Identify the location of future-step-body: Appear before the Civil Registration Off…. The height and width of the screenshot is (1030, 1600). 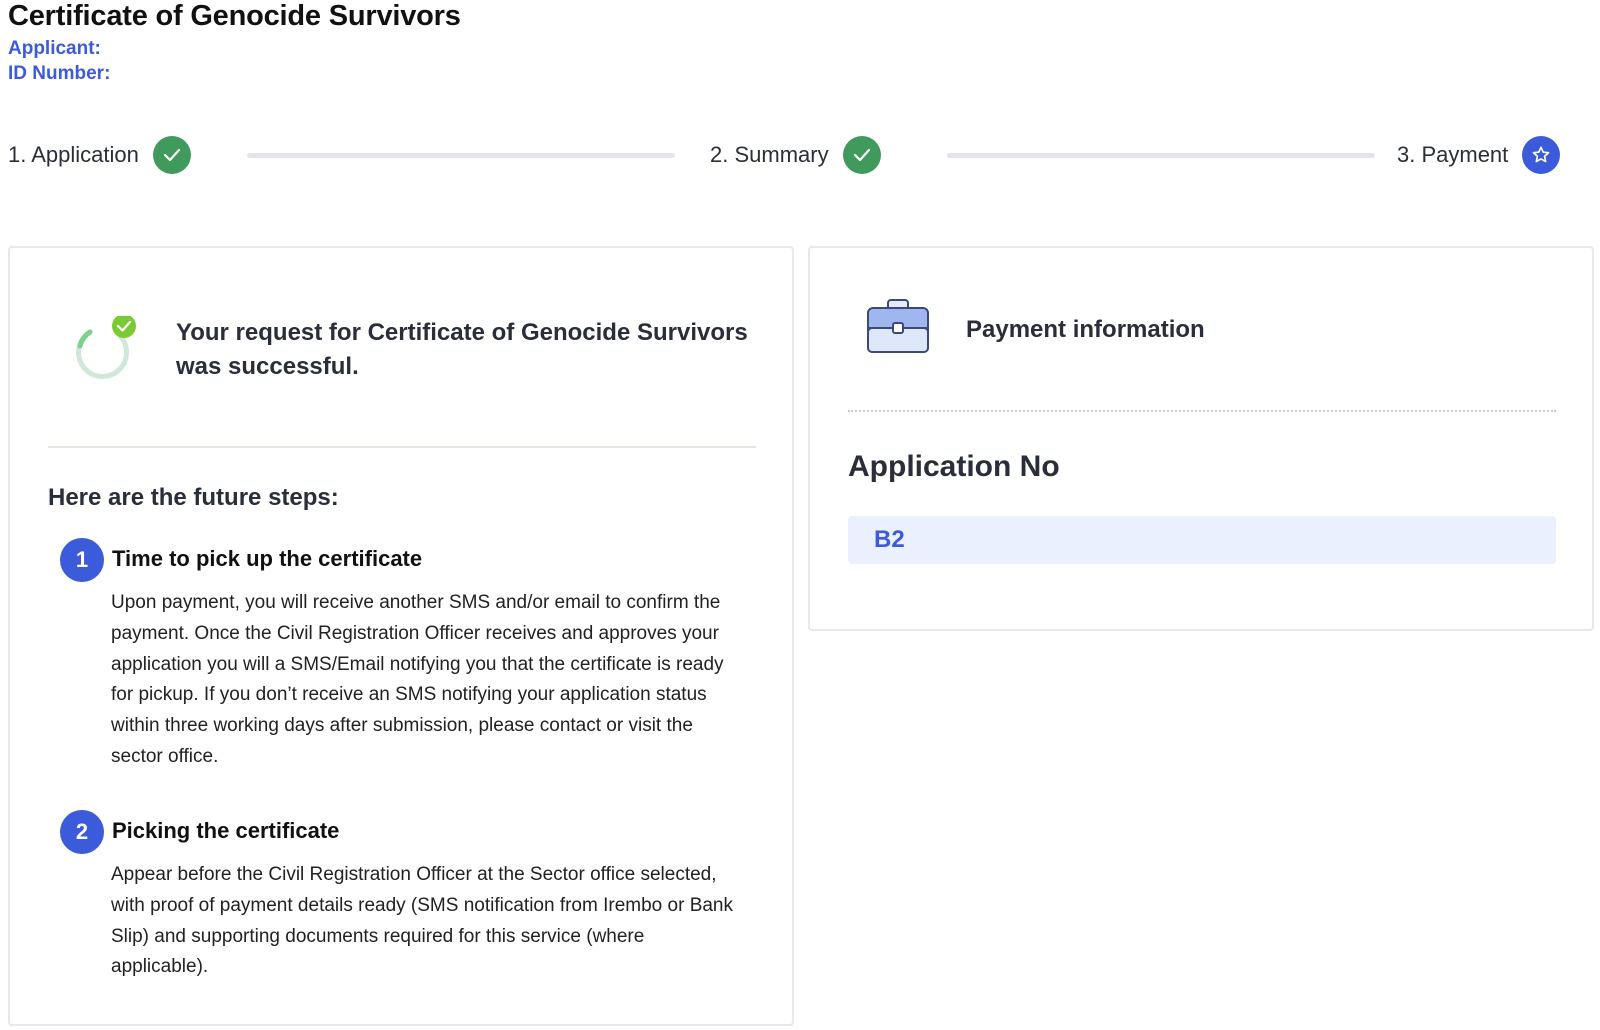
(422, 921).